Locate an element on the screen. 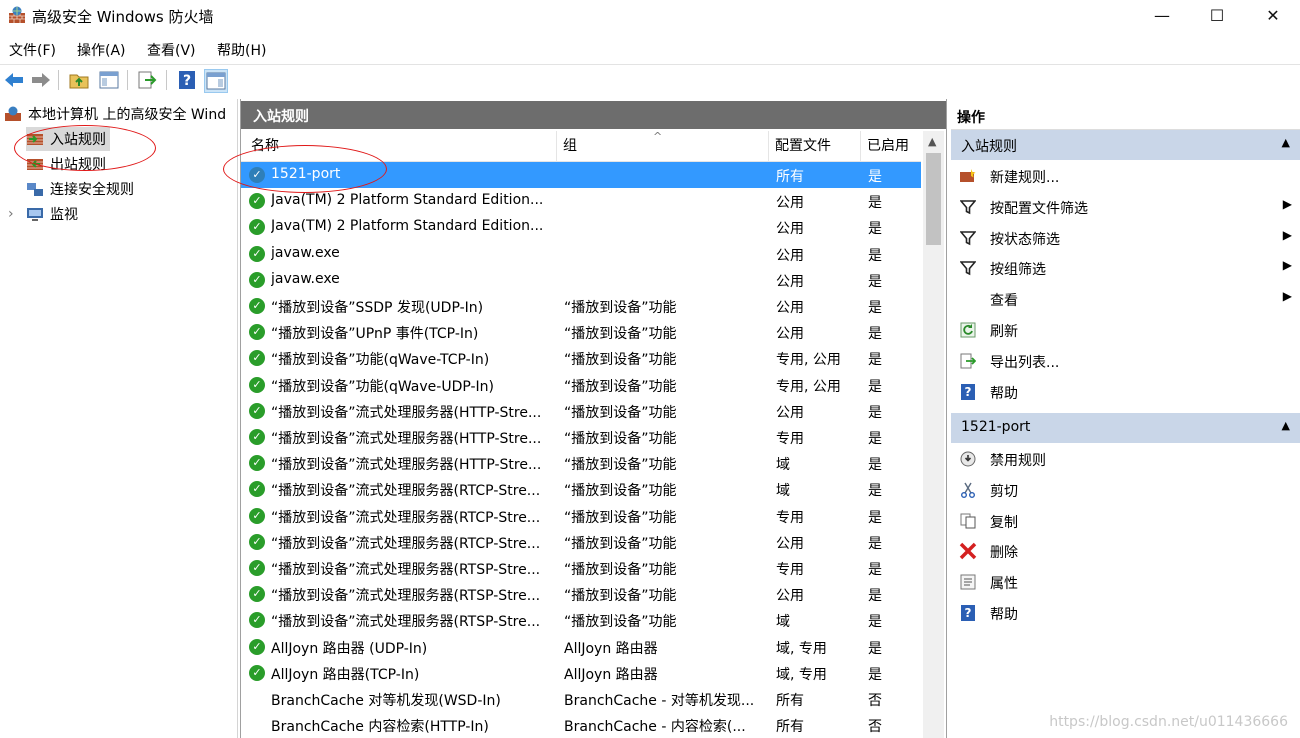 Image resolution: width=1300 pixels, height=738 pixels. table-row: ✓ “播放到设备”流式处理服务器(HTTP-Stre... “播放到设备”功能 域 是 is located at coordinates (581, 463).